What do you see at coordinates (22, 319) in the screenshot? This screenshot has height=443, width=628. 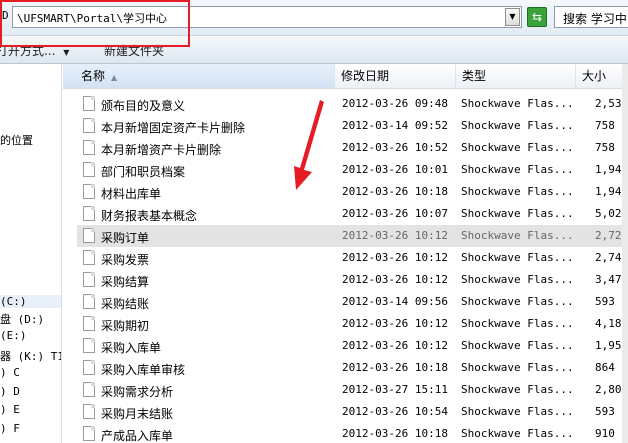 I see `nav-item: 盘 (D:)` at bounding box center [22, 319].